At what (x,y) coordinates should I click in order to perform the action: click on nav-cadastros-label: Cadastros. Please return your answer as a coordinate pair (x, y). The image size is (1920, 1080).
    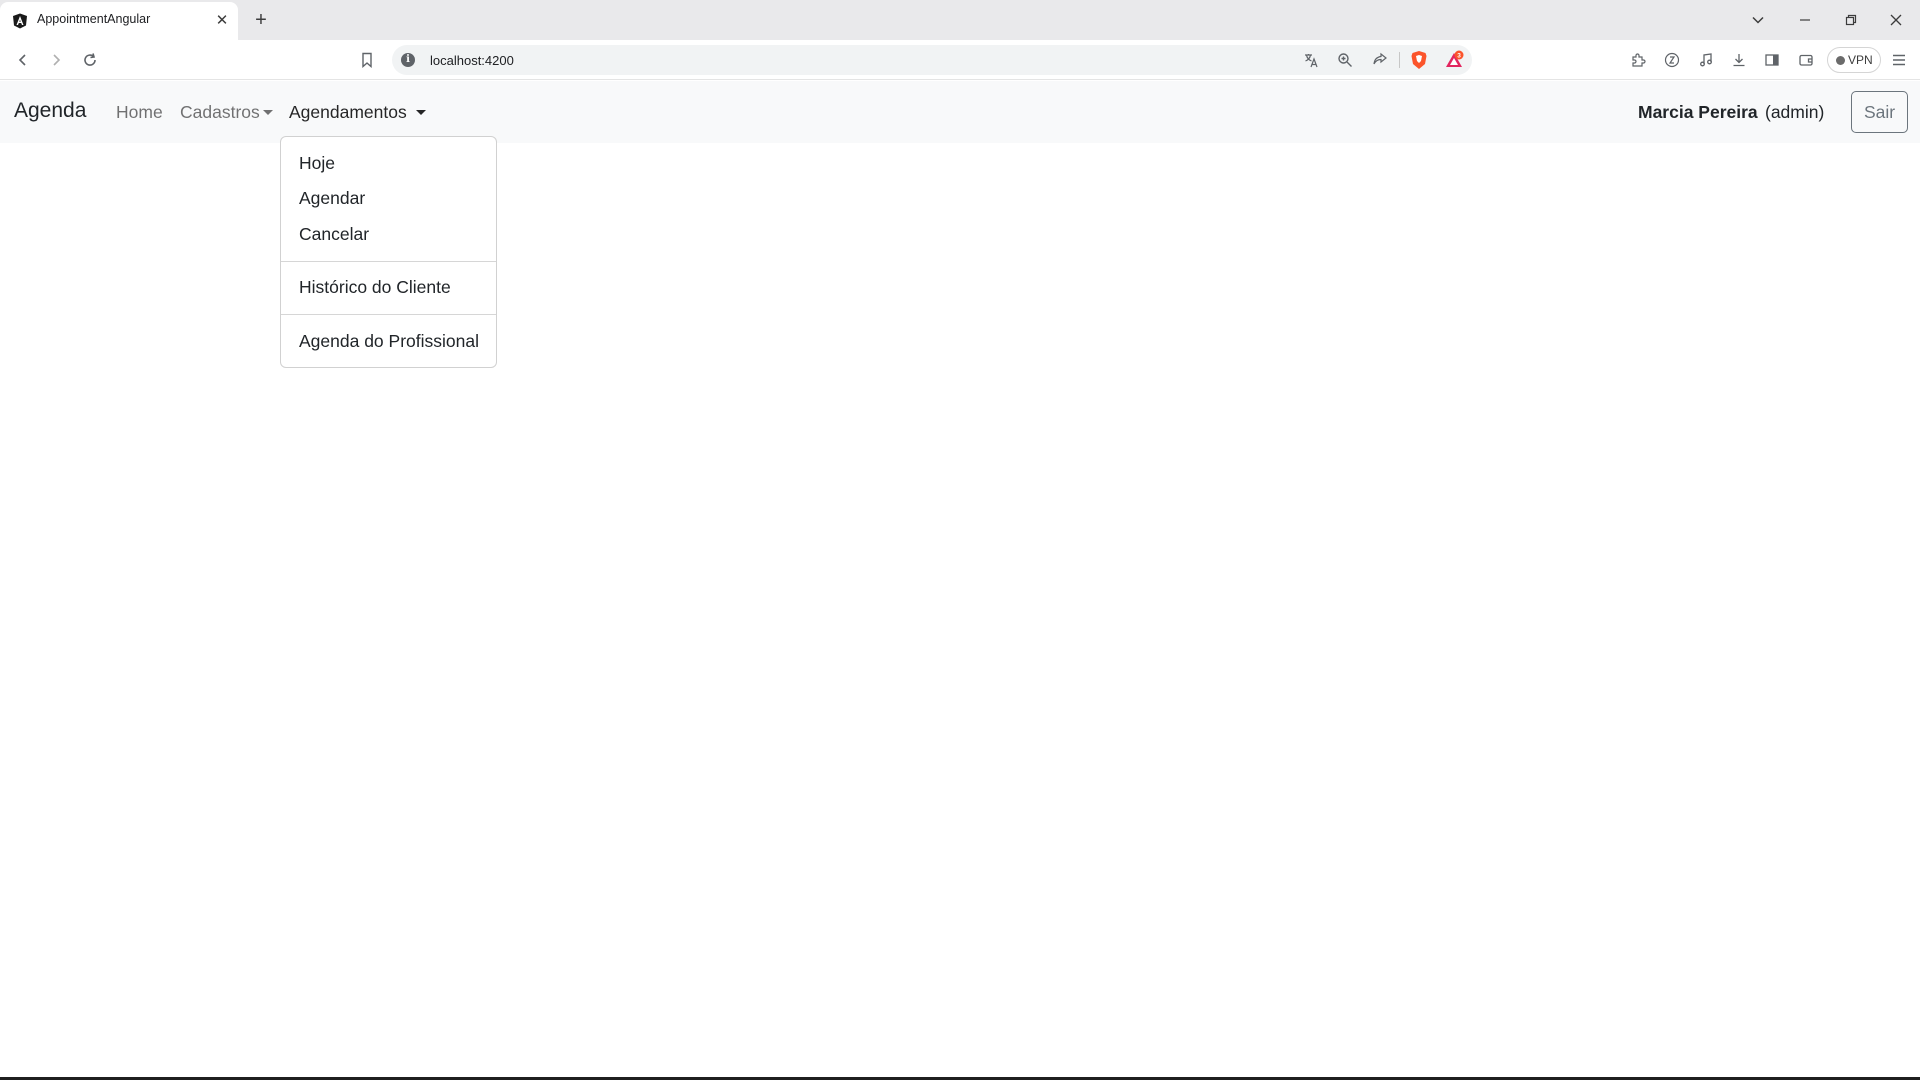
    Looking at the image, I should click on (220, 112).